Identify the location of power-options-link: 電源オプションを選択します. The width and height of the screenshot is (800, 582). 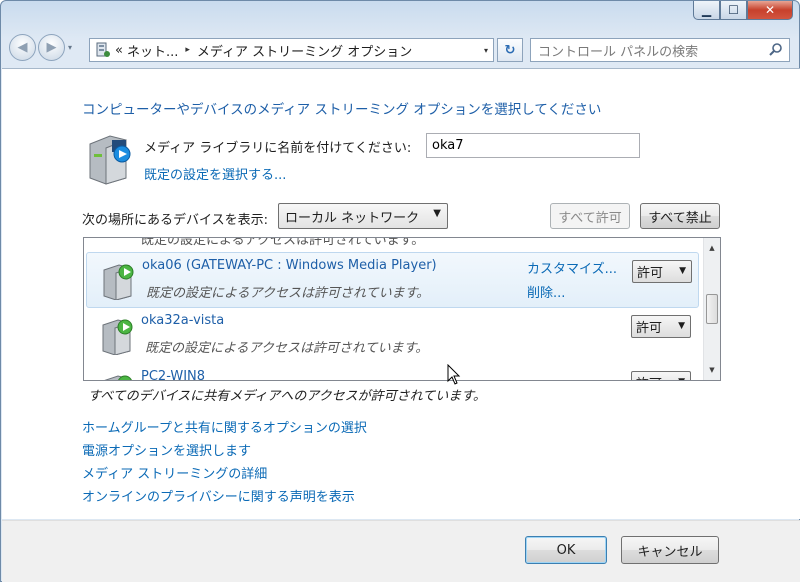
(224, 451).